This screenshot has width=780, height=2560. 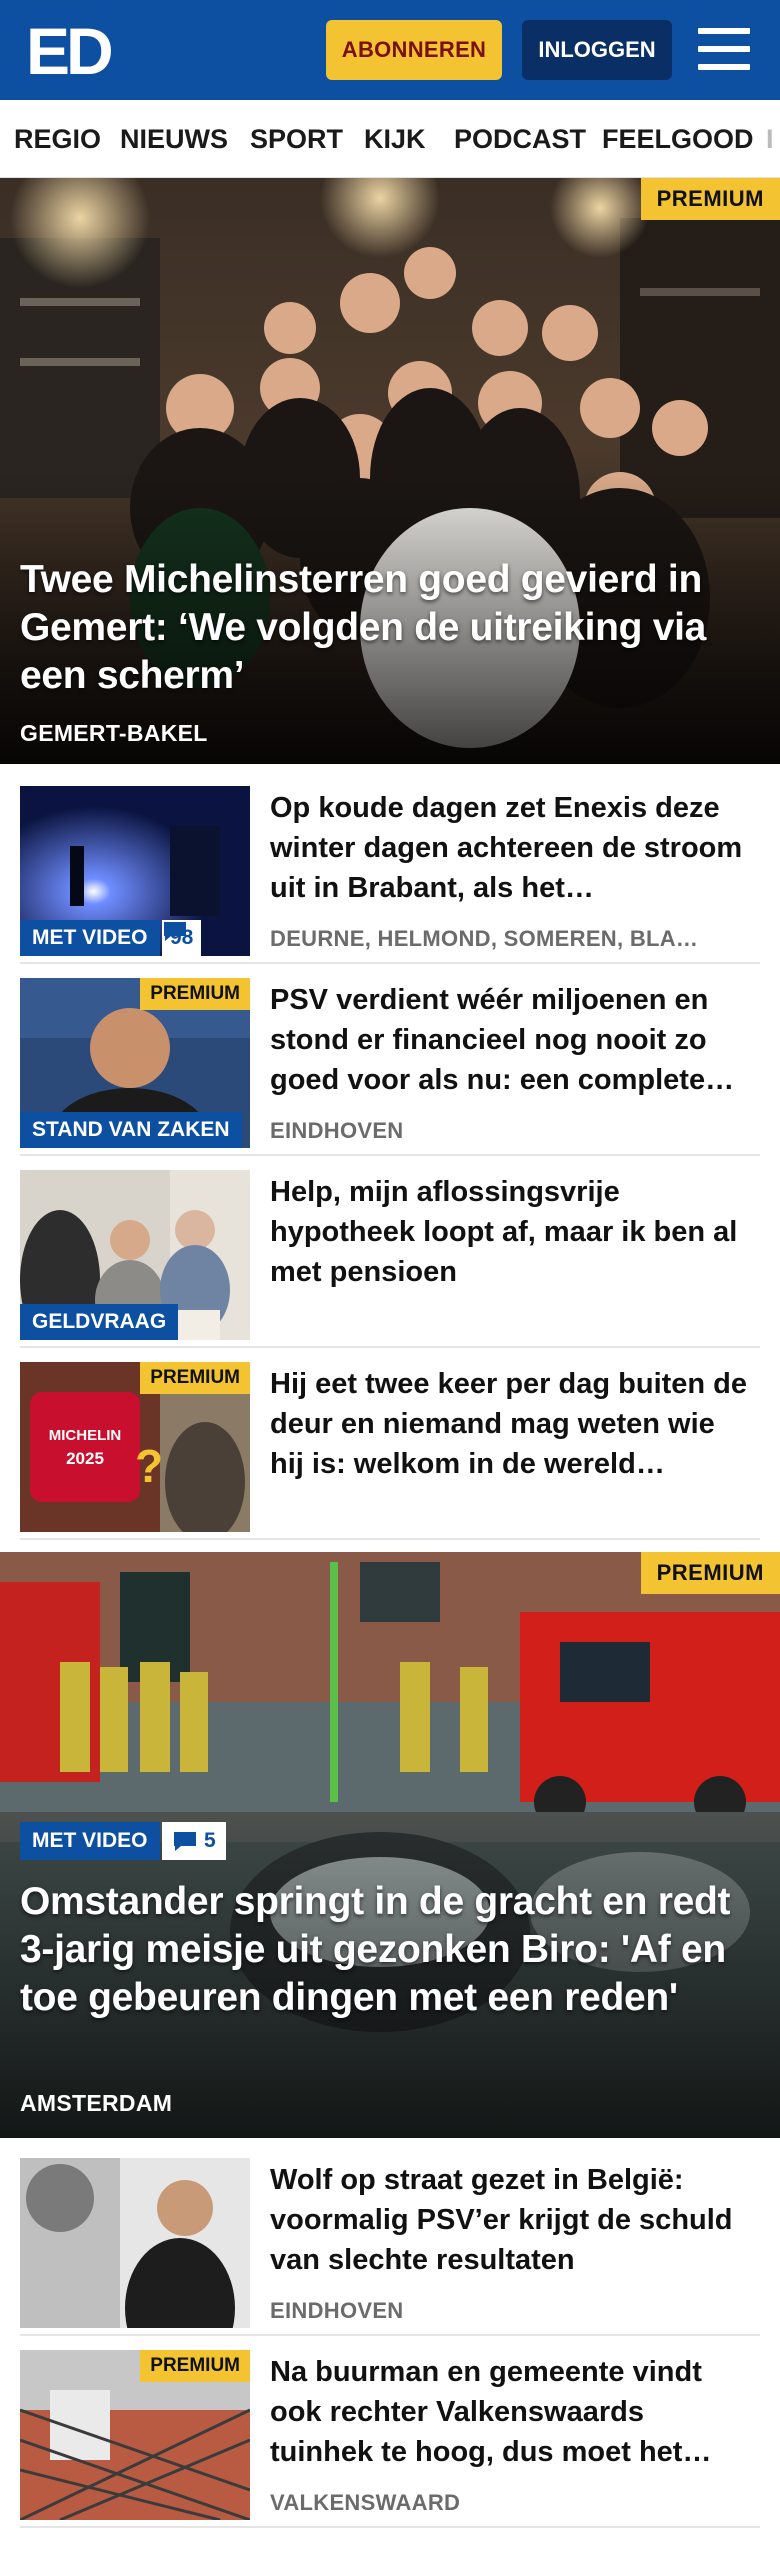 I want to click on hamburger-menu-icon, so click(x=724, y=49).